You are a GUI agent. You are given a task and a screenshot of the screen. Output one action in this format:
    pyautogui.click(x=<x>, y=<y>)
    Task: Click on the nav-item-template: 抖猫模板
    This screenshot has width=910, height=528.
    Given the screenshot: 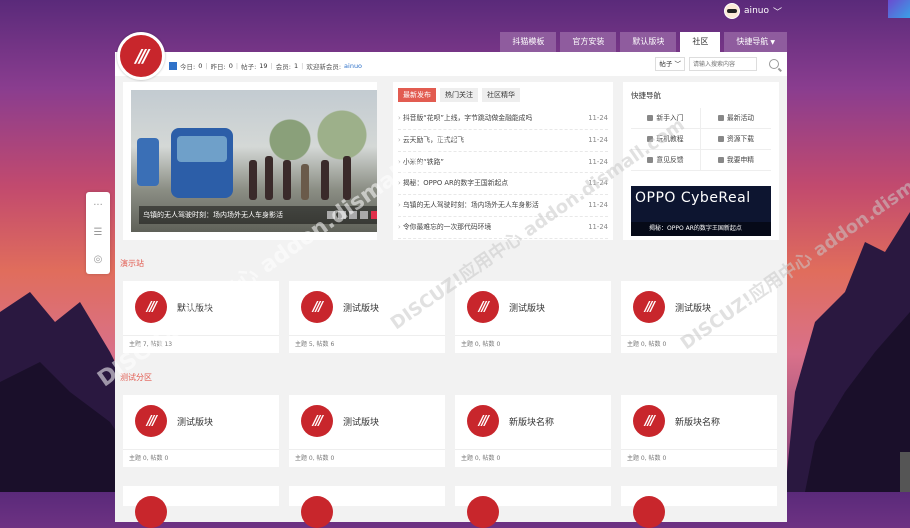 What is the action you would take?
    pyautogui.click(x=528, y=42)
    